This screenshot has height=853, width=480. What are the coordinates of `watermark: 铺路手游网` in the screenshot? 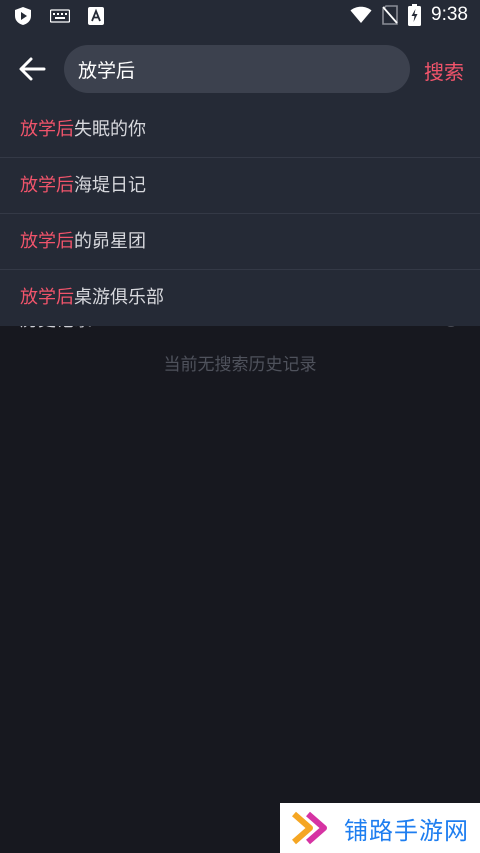 It's located at (380, 828).